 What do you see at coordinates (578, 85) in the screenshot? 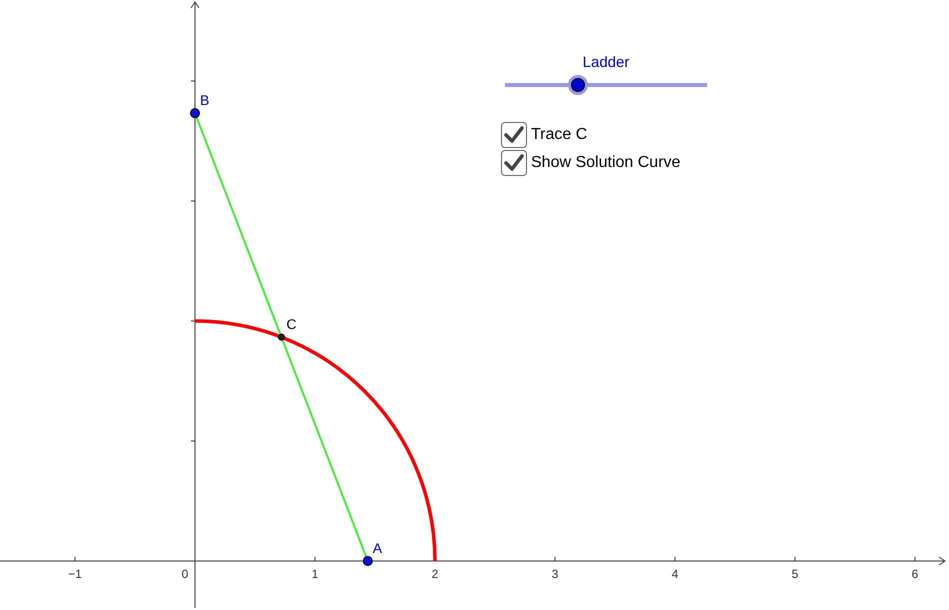
I see `slider-handle` at bounding box center [578, 85].